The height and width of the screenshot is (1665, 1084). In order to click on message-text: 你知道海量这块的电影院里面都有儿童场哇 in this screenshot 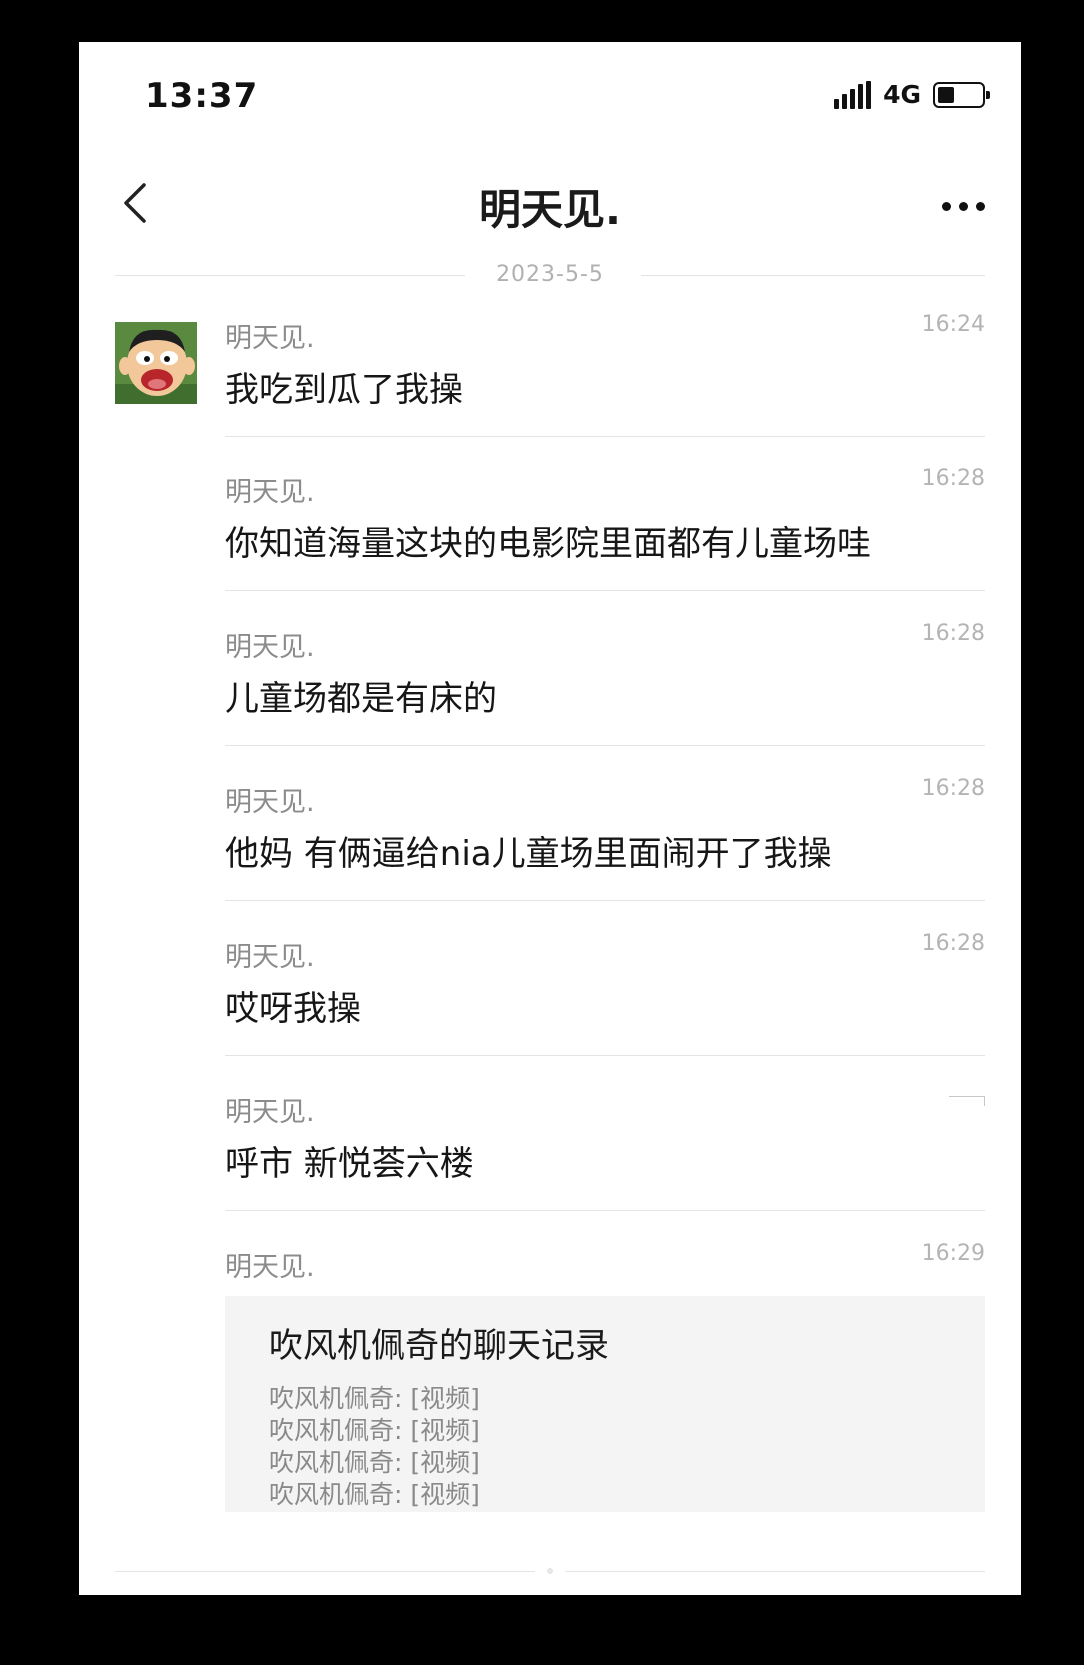, I will do `click(548, 544)`.